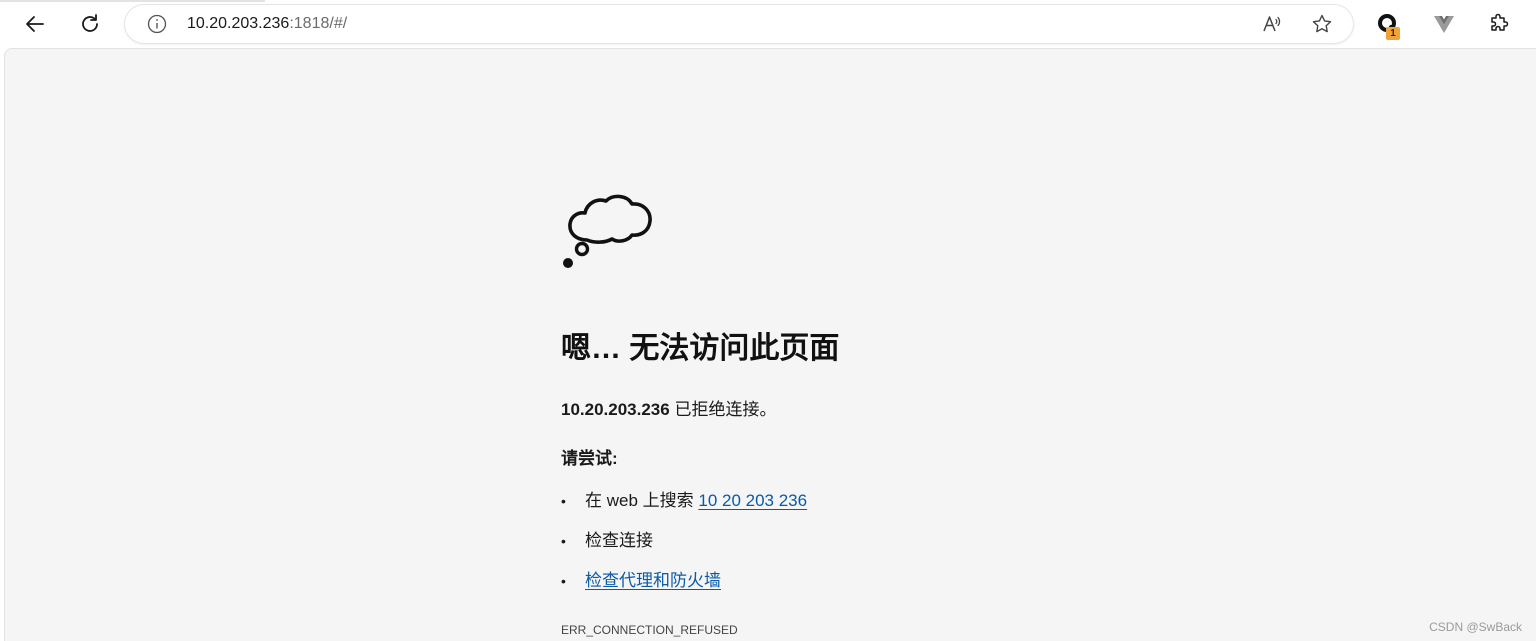 The width and height of the screenshot is (1536, 641). I want to click on favorite-star-icon, so click(1322, 24).